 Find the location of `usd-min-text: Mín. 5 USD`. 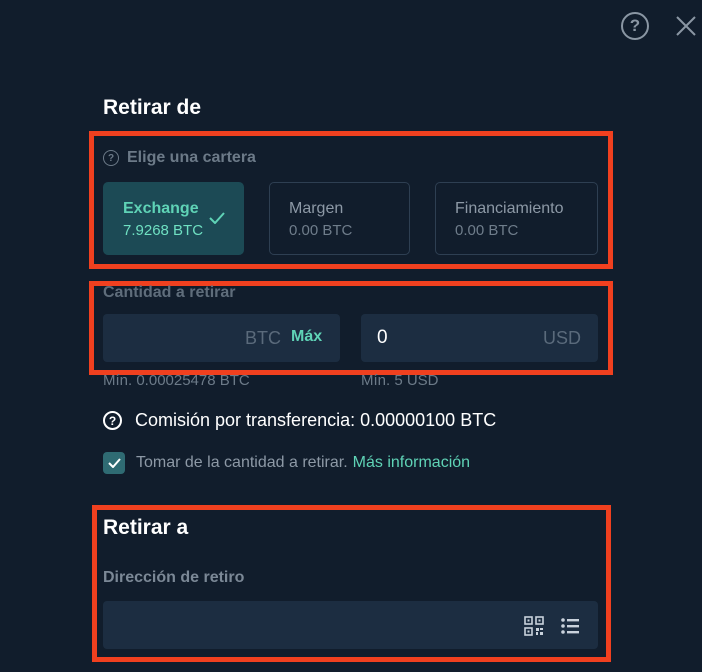

usd-min-text: Mín. 5 USD is located at coordinates (400, 380).